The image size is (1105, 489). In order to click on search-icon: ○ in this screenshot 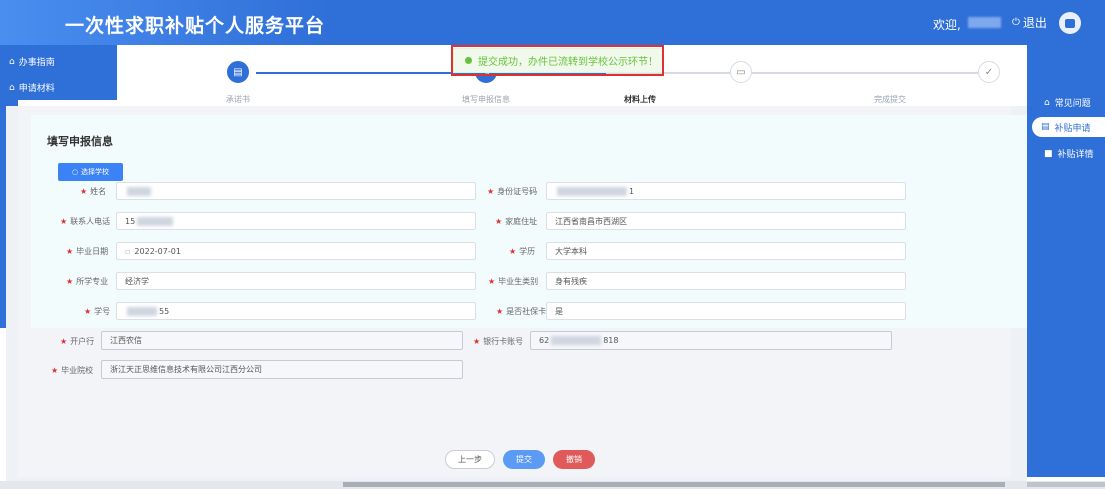, I will do `click(75, 172)`.